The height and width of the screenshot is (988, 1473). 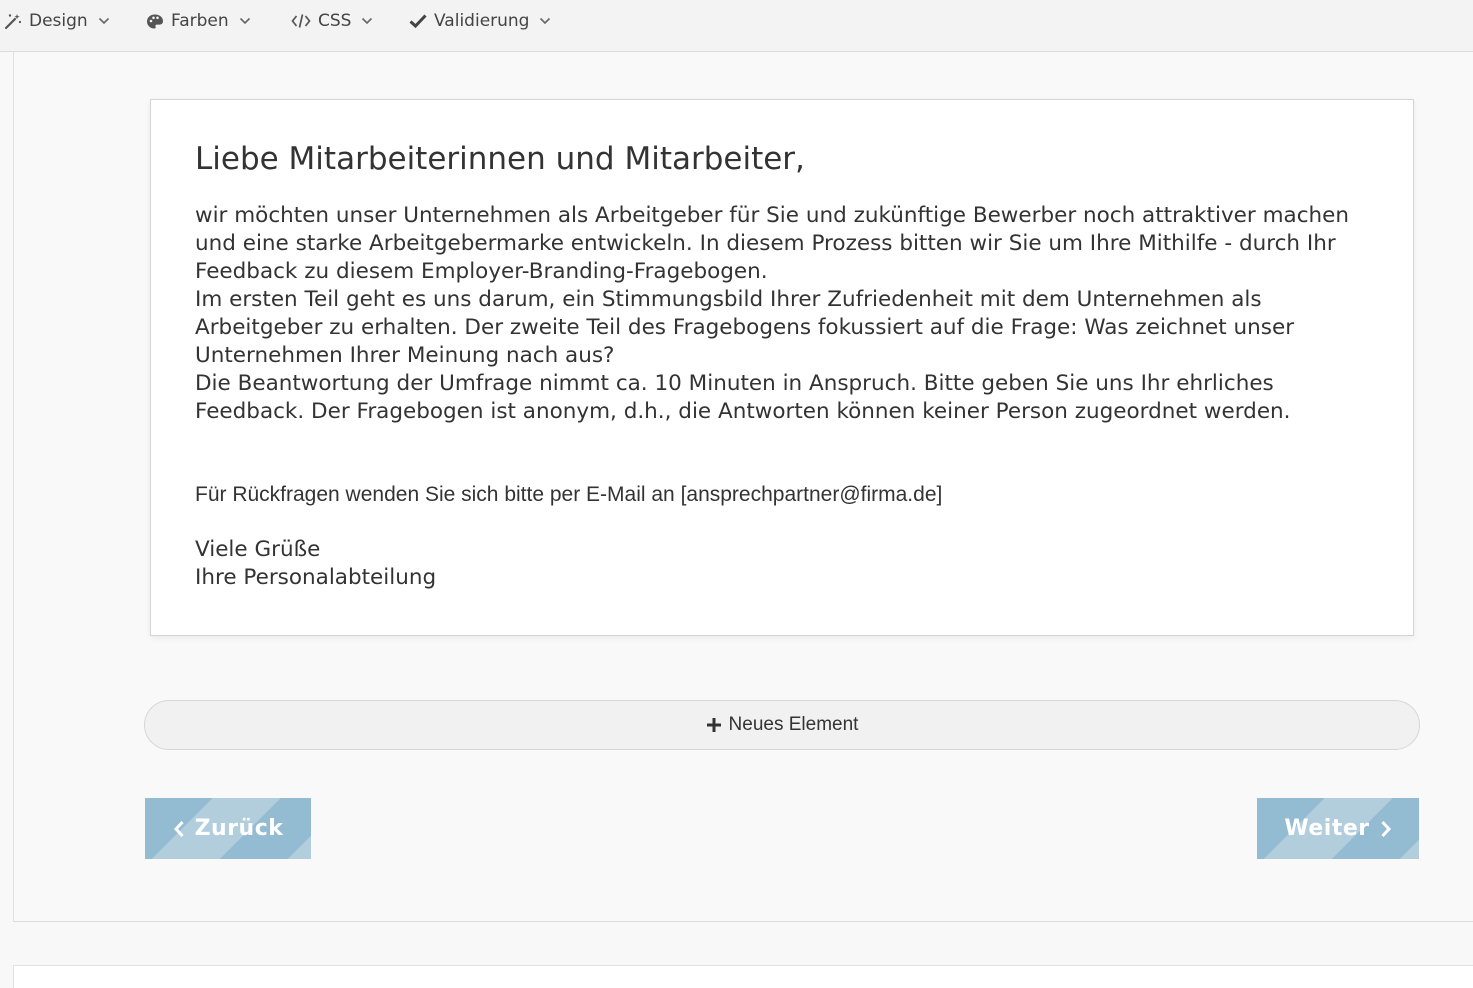 I want to click on validierung-menu: Validierung, so click(x=480, y=21).